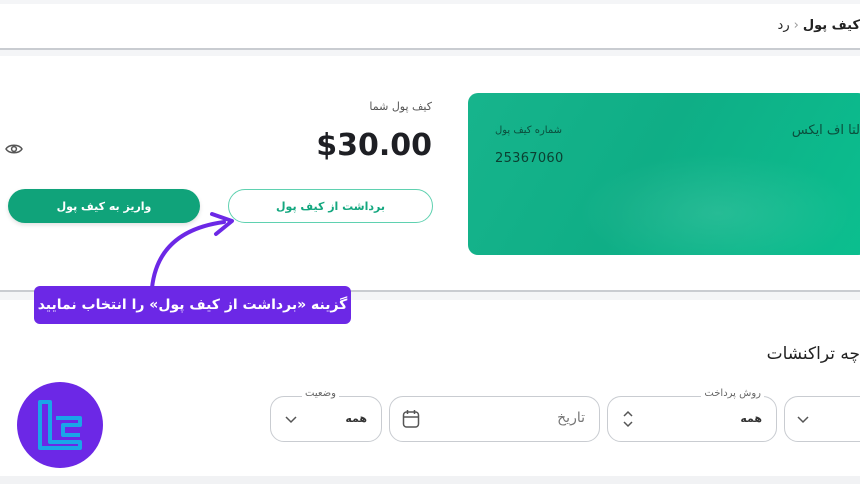  I want to click on withdraw-button: برداشت از کیف پول, so click(330, 206).